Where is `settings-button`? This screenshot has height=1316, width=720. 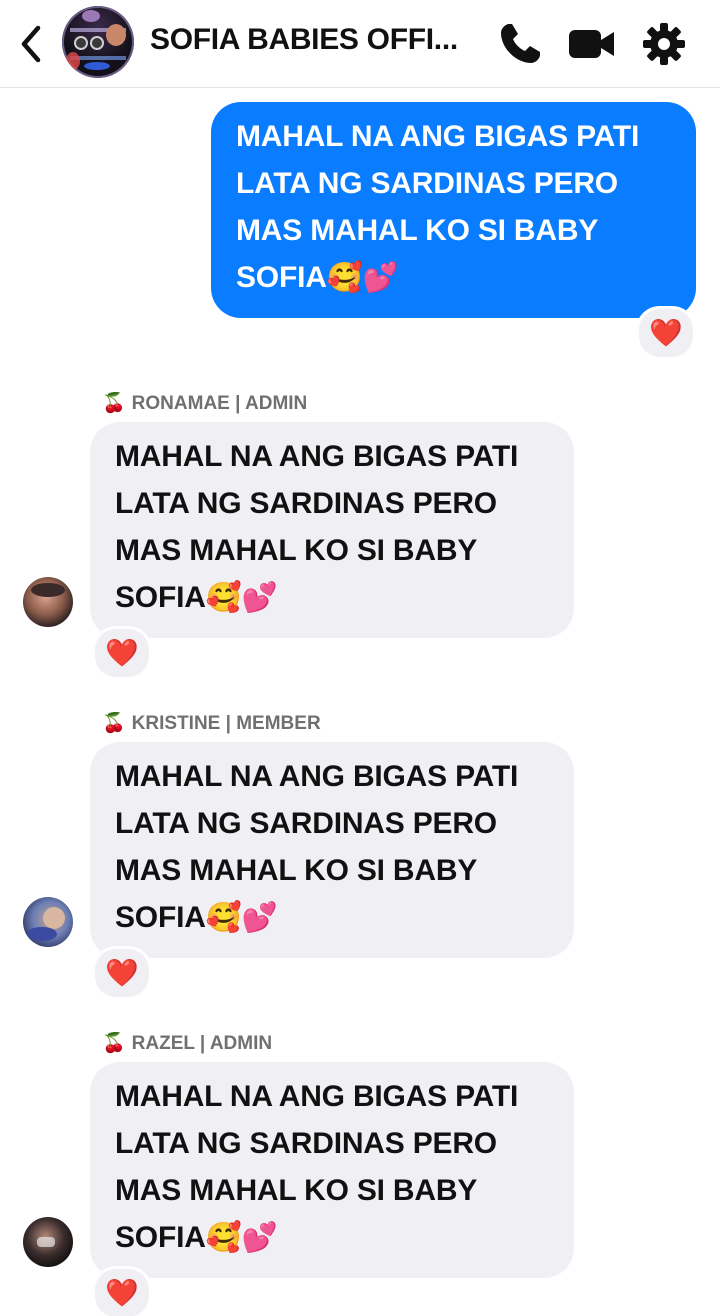
settings-button is located at coordinates (664, 44).